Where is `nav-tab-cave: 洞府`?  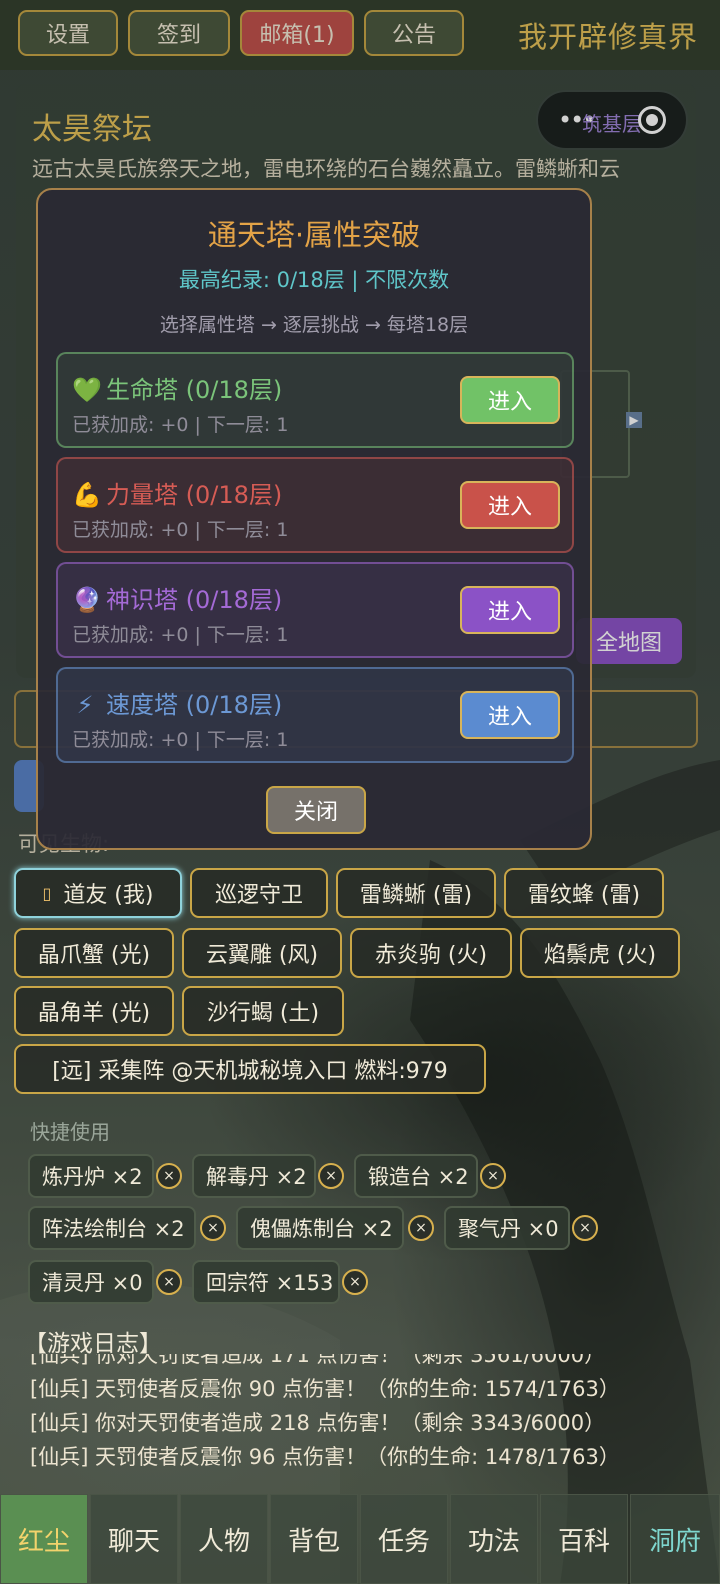
nav-tab-cave: 洞府 is located at coordinates (675, 1539).